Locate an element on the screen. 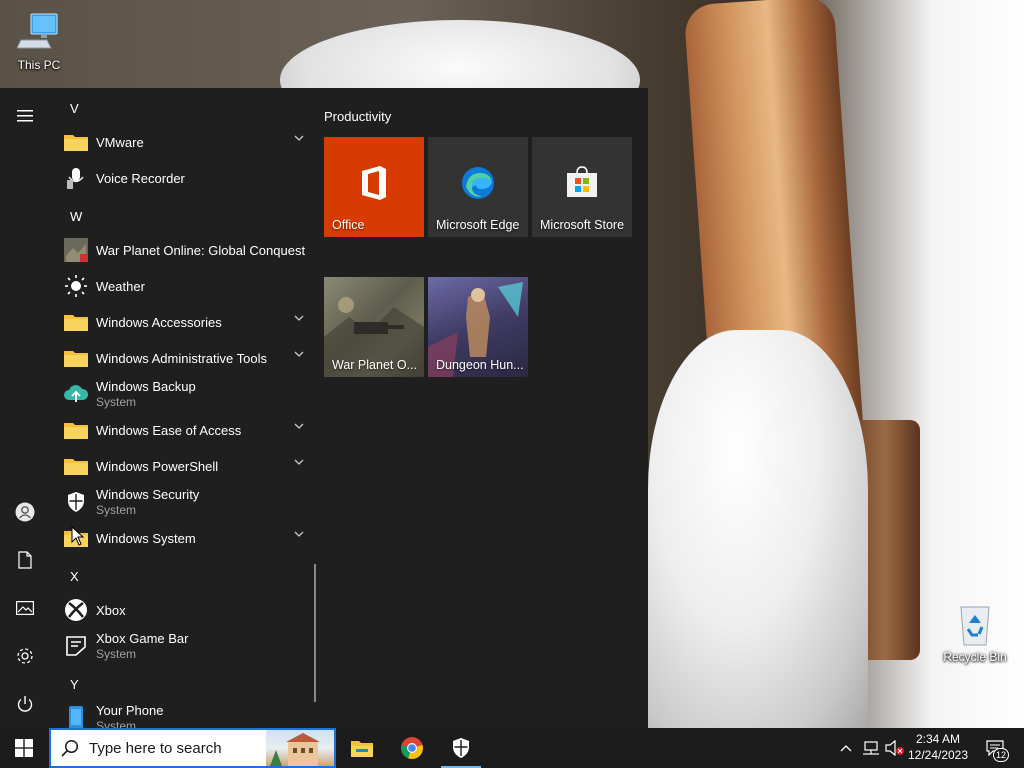 The image size is (1024, 768). app-your-phone: Your Phone System is located at coordinates (187, 714).